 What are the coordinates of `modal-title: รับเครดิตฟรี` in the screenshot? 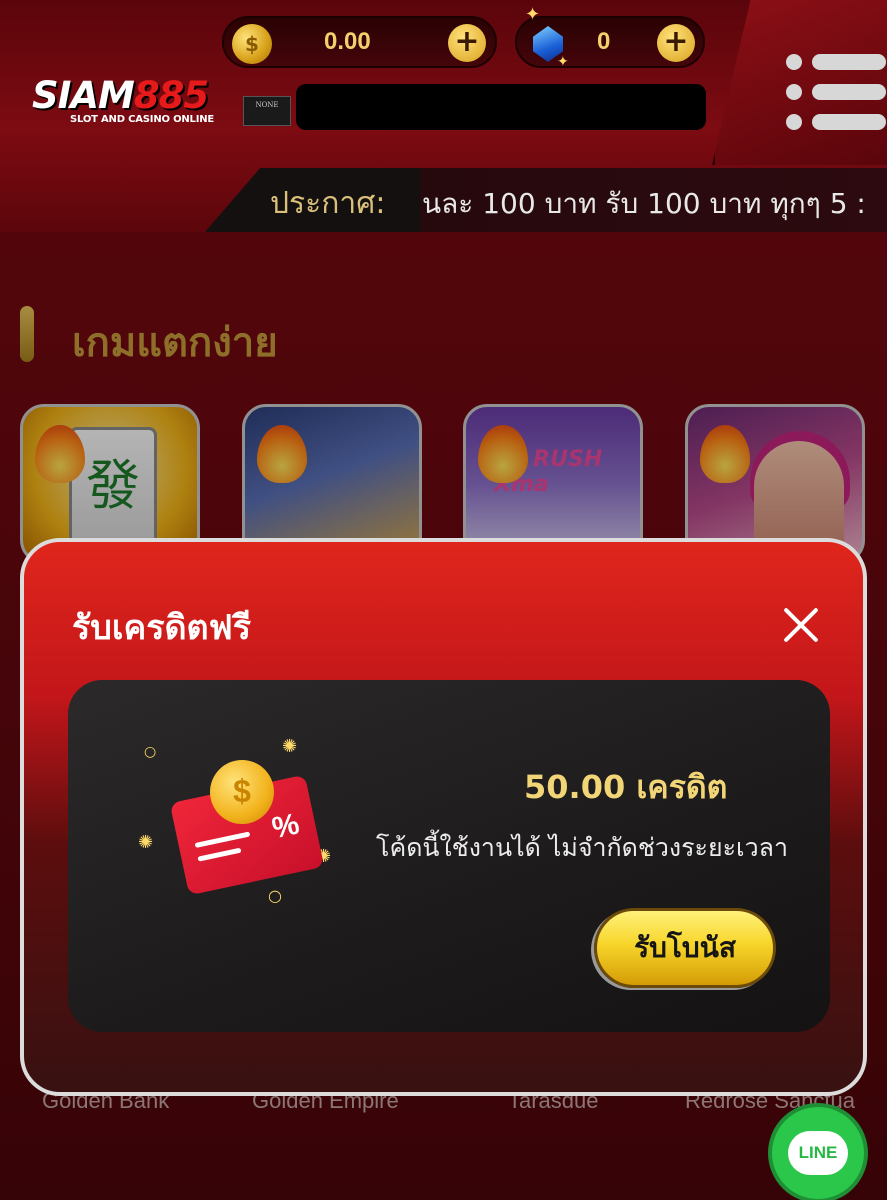 It's located at (161, 628).